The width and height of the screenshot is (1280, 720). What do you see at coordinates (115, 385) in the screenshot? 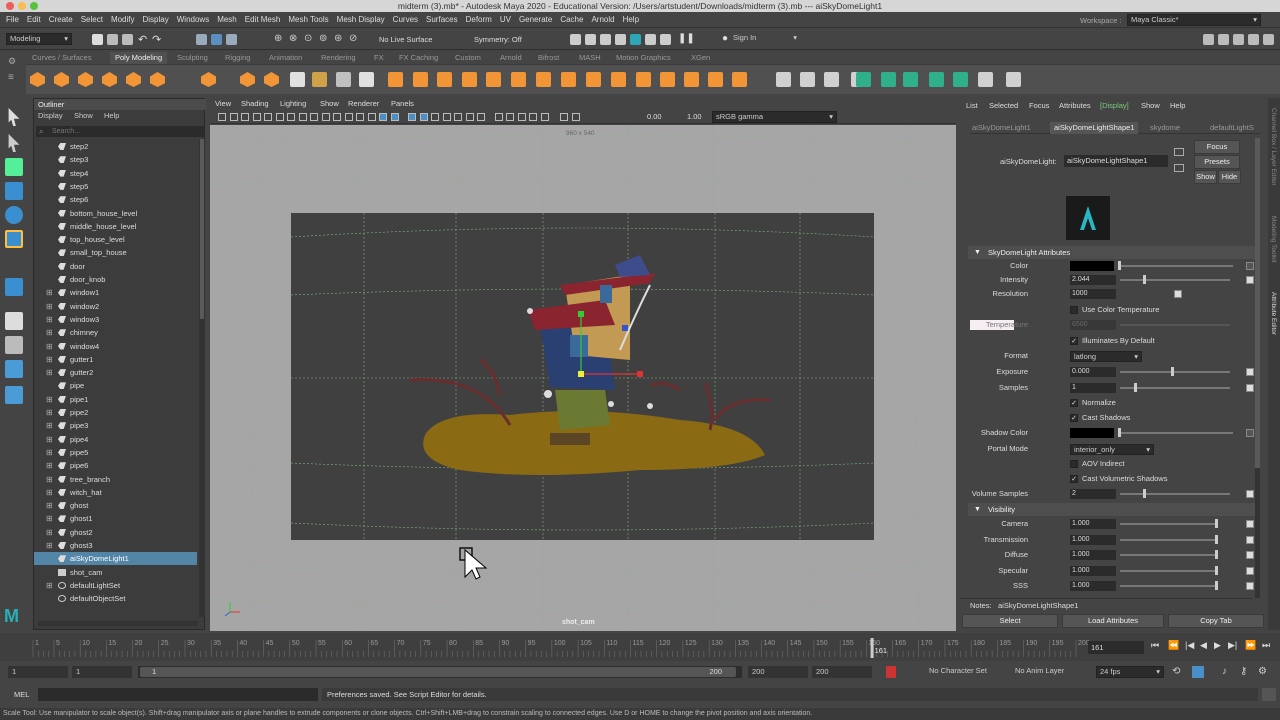
I see `outliner-item: pipe` at bounding box center [115, 385].